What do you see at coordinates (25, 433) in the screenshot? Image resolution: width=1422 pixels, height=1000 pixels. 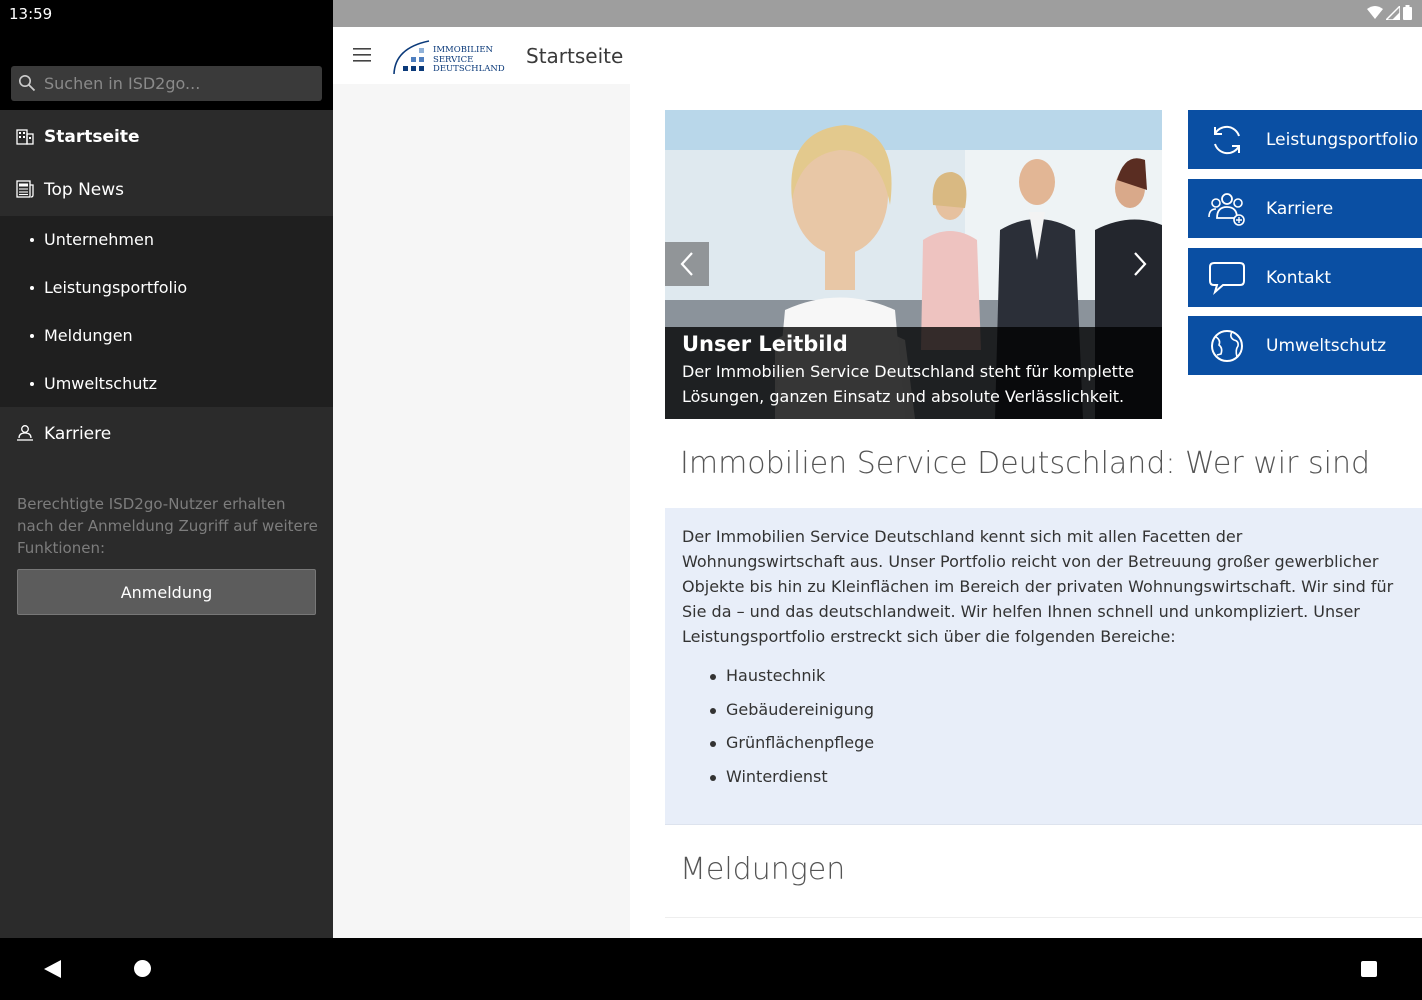 I see `person-desk-icon` at bounding box center [25, 433].